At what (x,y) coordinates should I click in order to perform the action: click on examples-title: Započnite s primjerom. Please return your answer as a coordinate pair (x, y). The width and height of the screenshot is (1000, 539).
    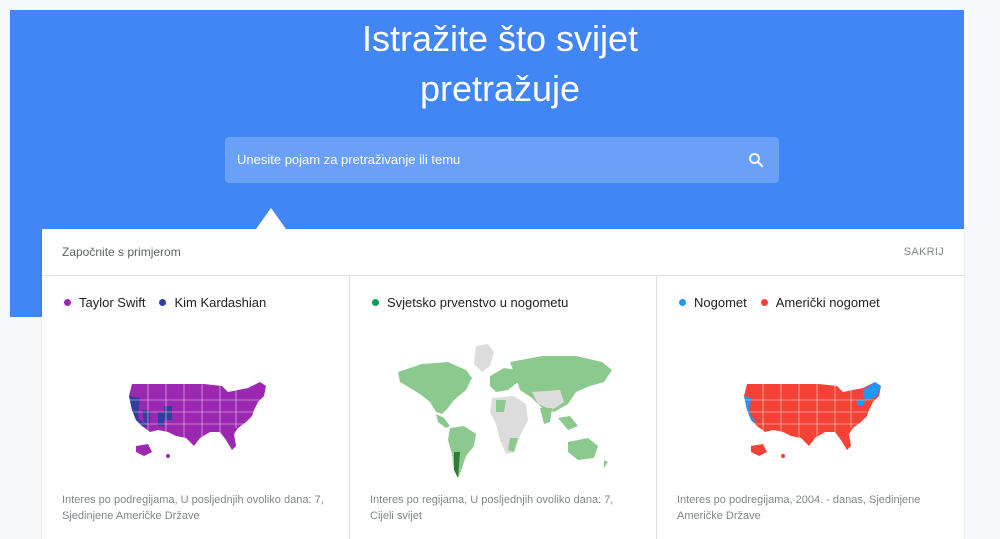
    Looking at the image, I should click on (121, 252).